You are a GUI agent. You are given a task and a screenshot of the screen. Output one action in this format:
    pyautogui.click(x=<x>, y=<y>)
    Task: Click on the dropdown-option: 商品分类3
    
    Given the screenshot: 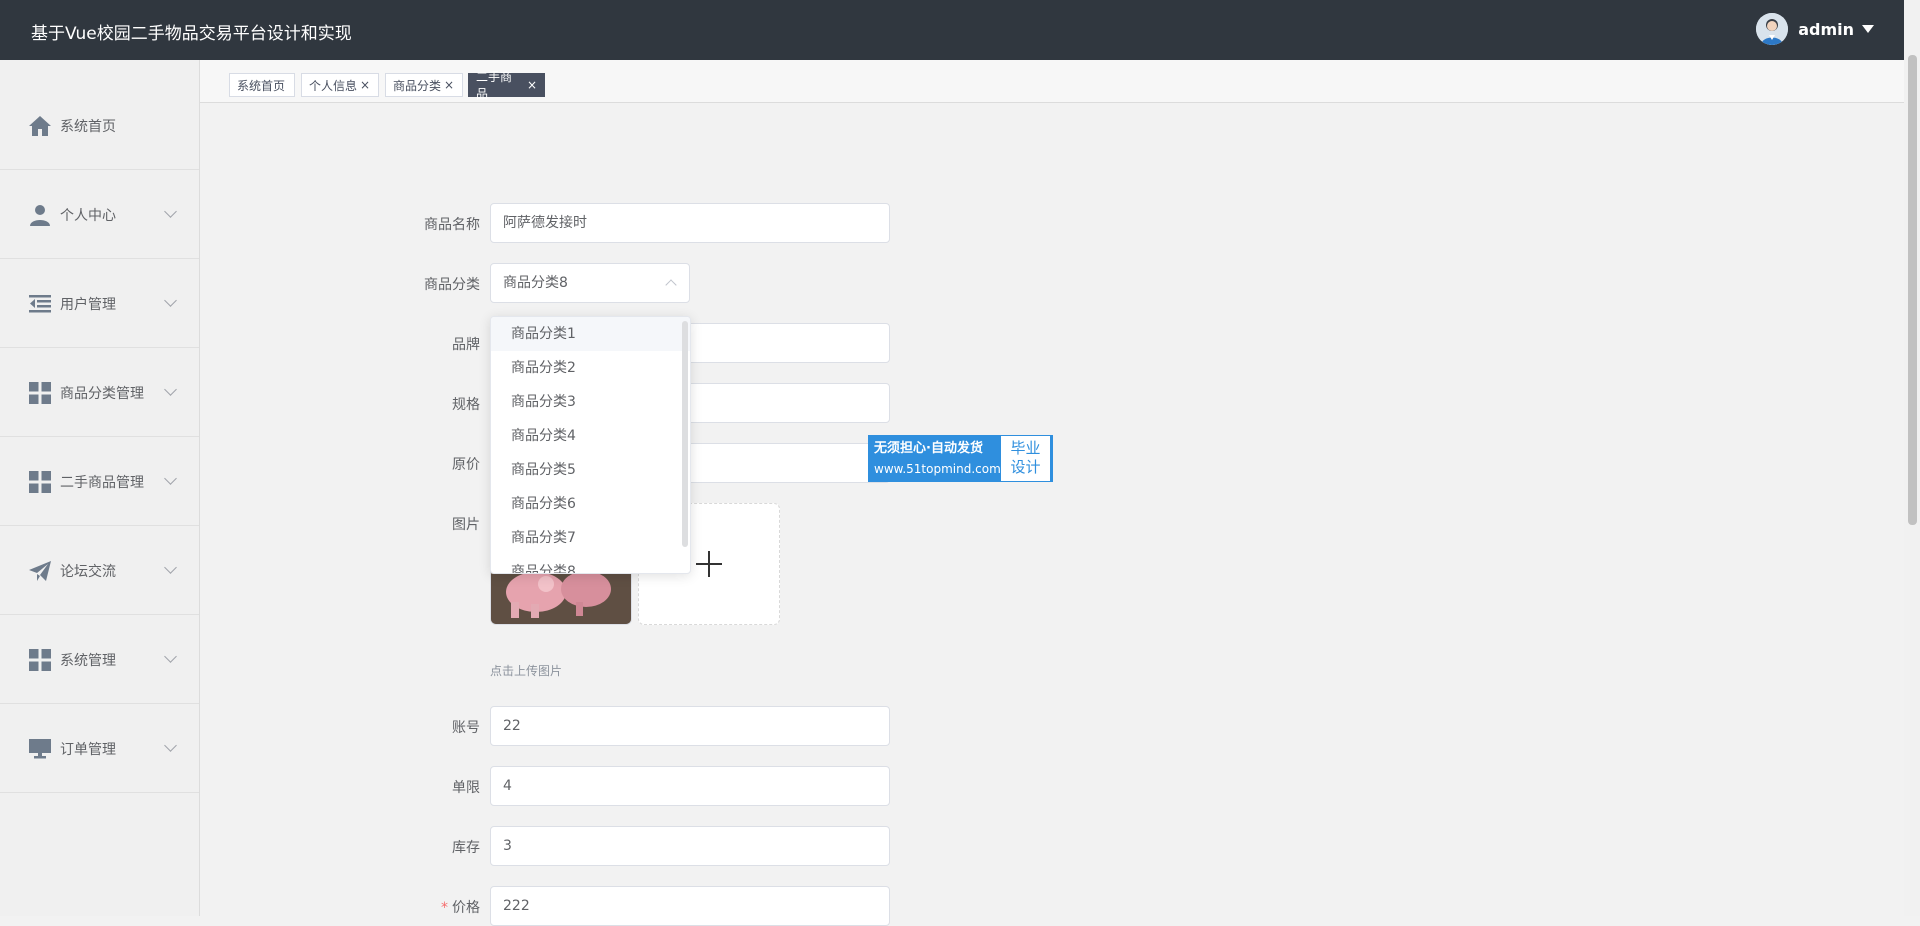 What is the action you would take?
    pyautogui.click(x=590, y=402)
    